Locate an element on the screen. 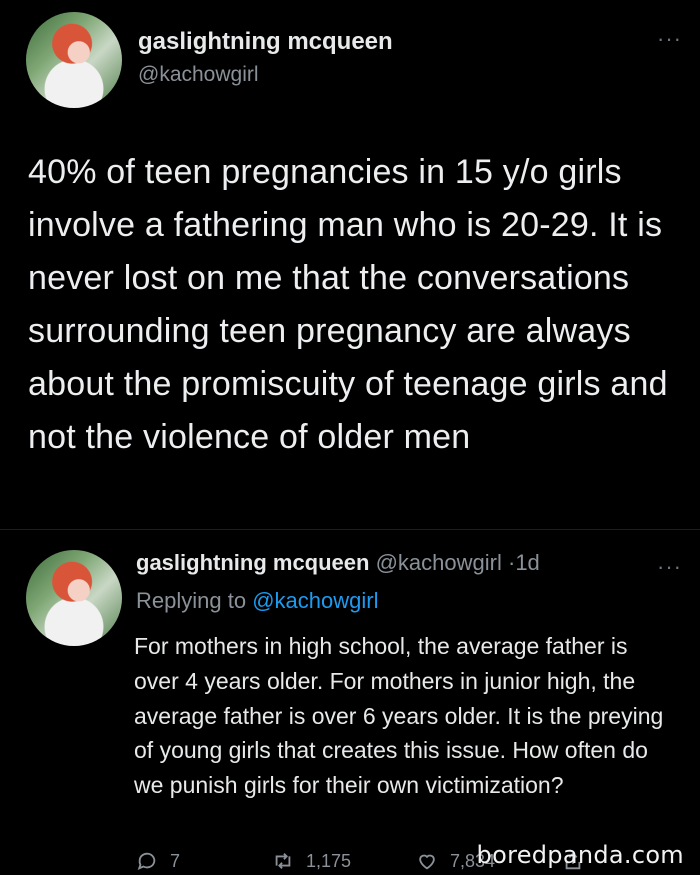 The width and height of the screenshot is (700, 875). watermark-text: boredpanda.com is located at coordinates (580, 855).